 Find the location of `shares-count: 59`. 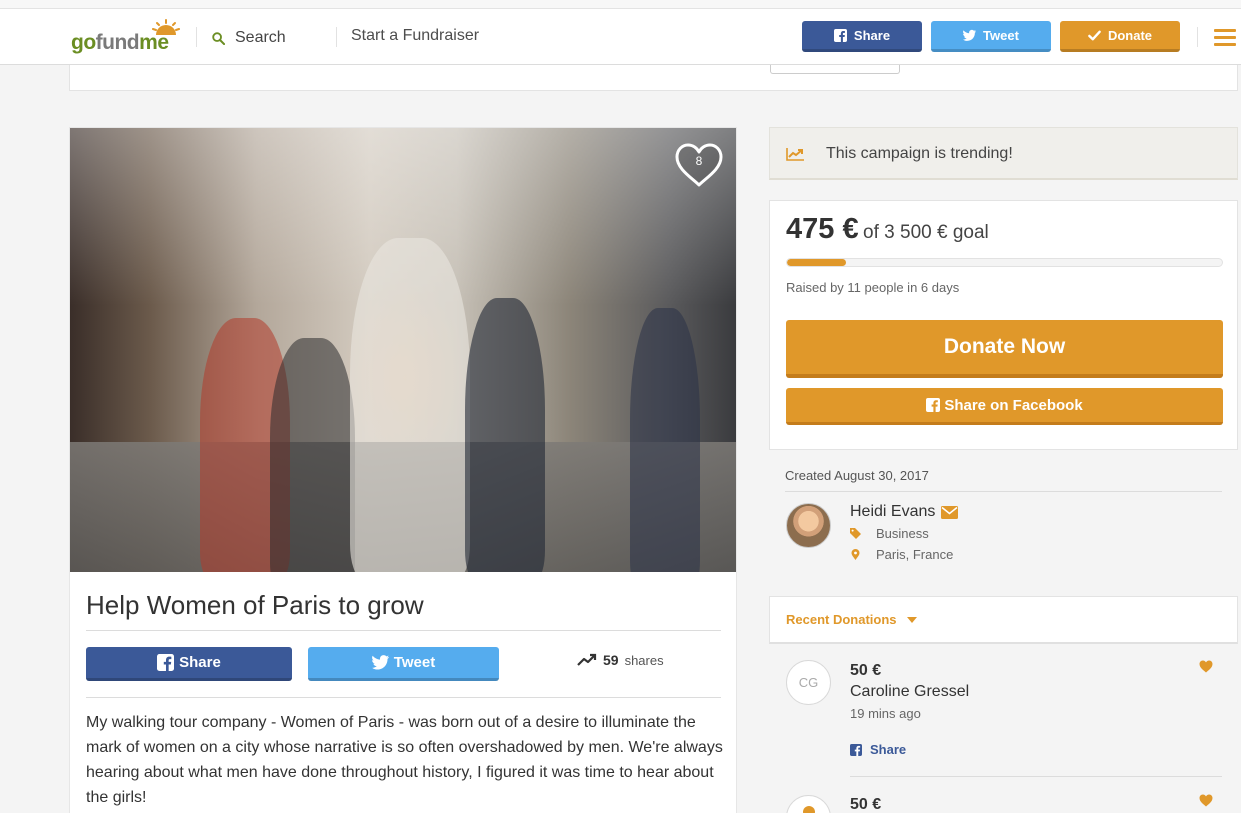

shares-count: 59 is located at coordinates (611, 660).